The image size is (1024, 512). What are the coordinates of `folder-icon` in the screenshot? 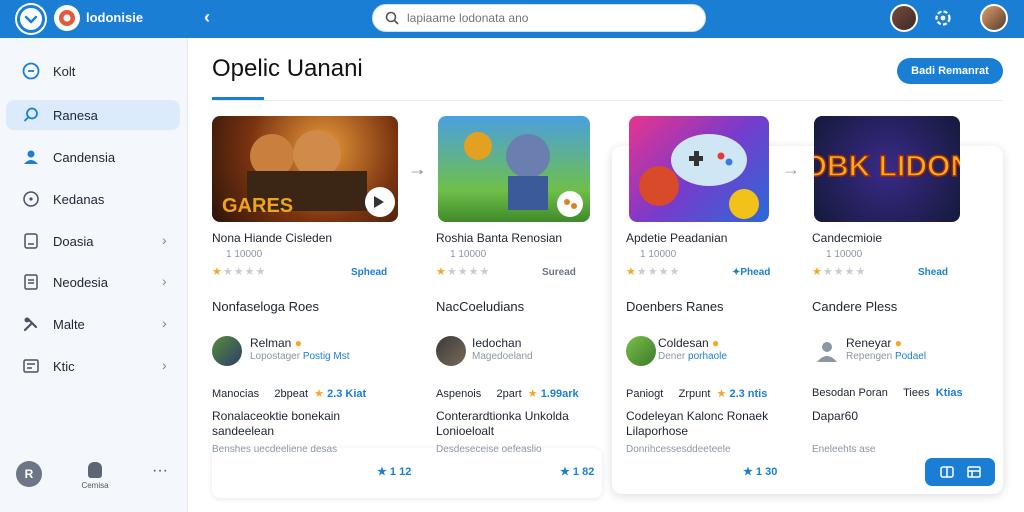 It's located at (31, 241).